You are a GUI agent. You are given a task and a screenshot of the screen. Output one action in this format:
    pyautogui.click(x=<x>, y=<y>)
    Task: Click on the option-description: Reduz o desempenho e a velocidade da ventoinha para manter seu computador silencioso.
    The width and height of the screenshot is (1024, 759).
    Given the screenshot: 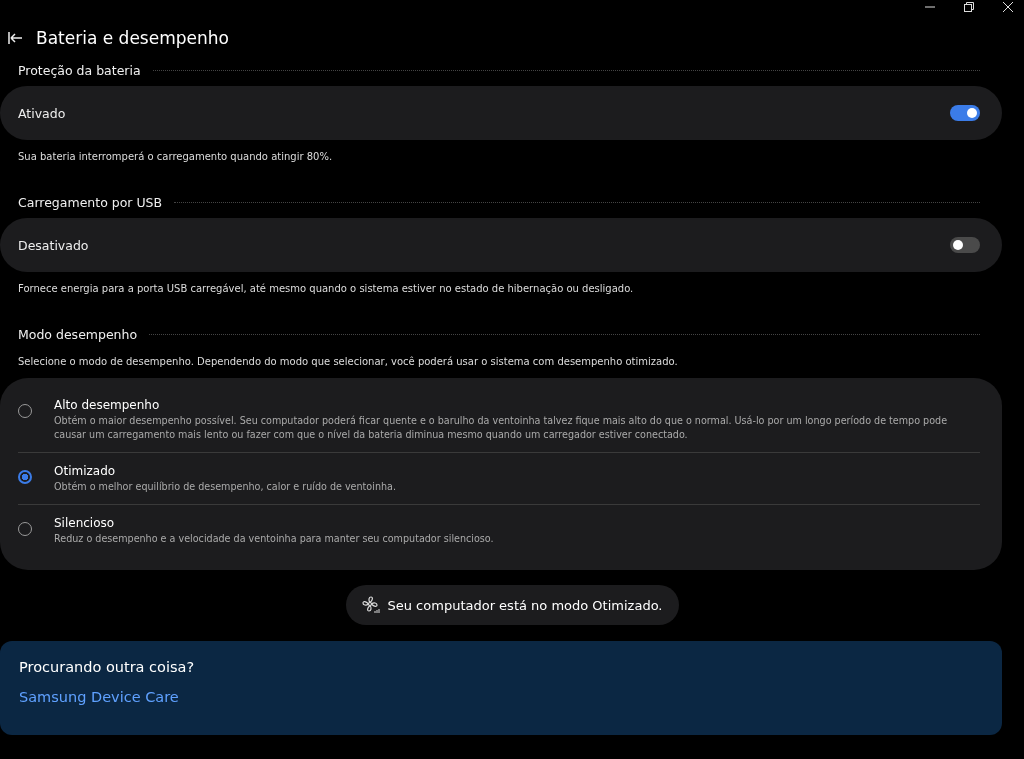 What is the action you would take?
    pyautogui.click(x=274, y=539)
    